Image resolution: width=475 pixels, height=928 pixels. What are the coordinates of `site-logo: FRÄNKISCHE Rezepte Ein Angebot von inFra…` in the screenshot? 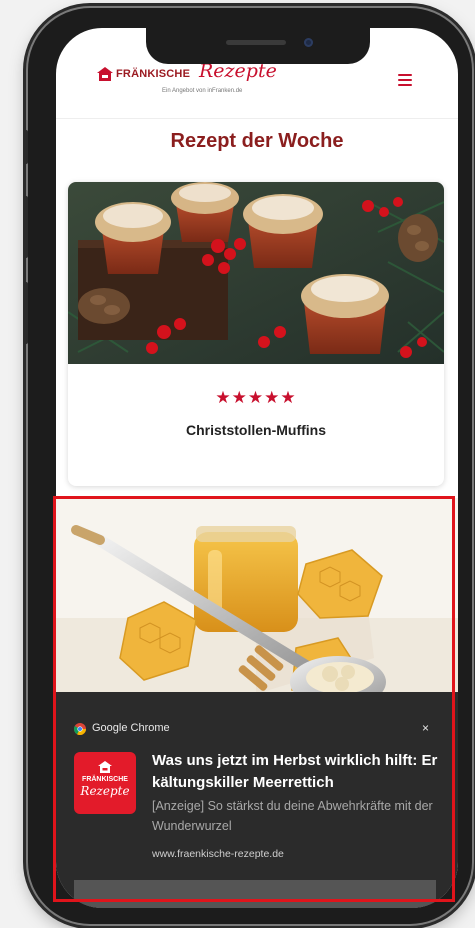 It's located at (186, 82).